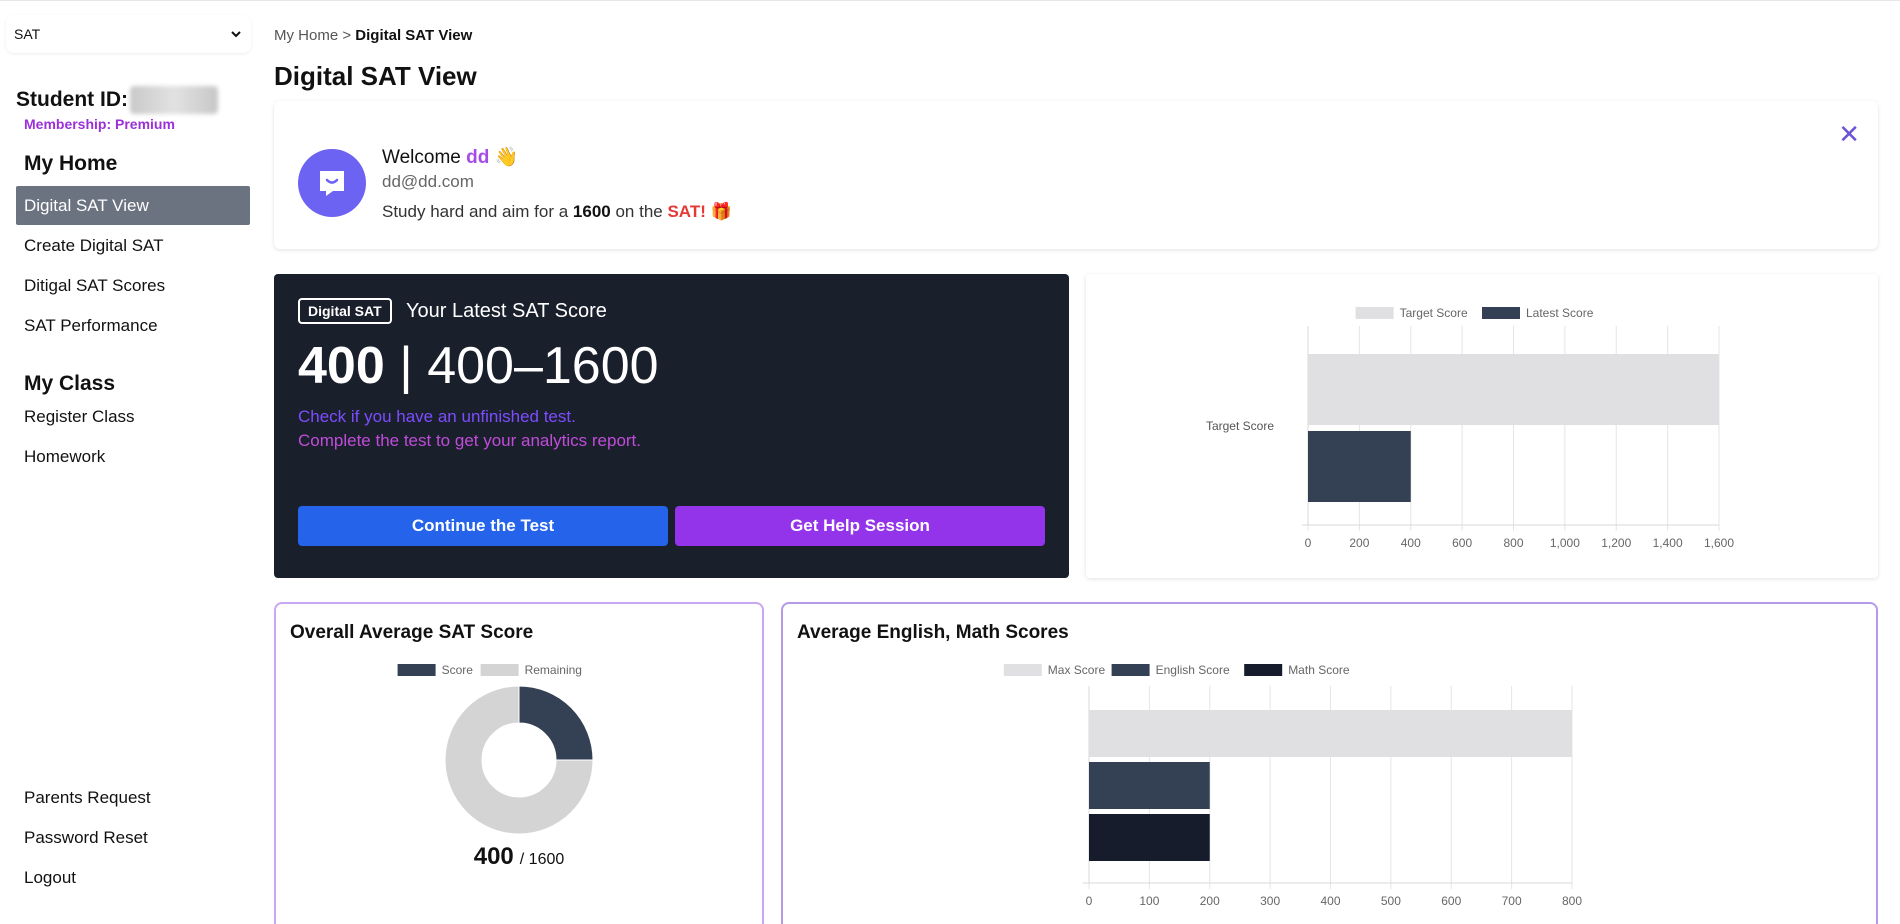  Describe the element at coordinates (133, 205) in the screenshot. I see `nav-digital-sat-view: Digital SAT View` at that location.